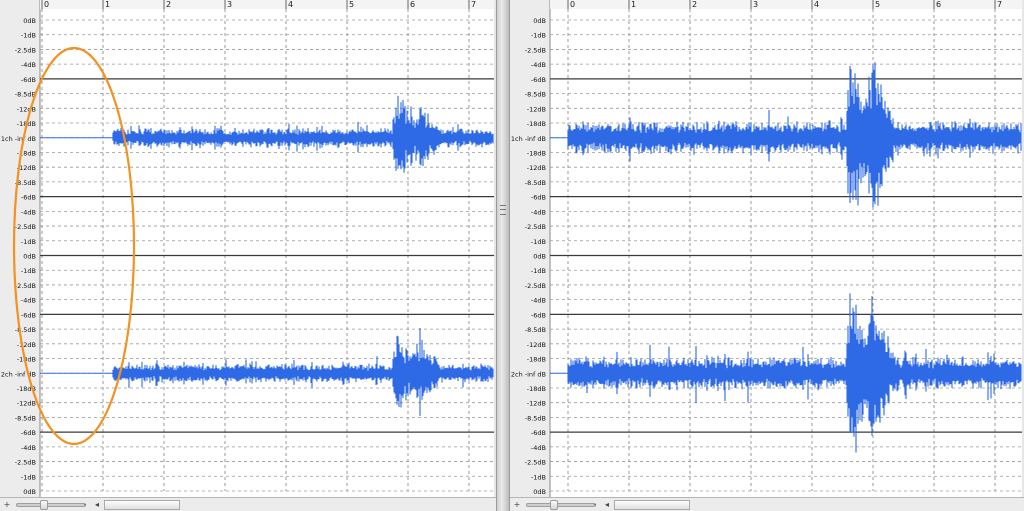 This screenshot has width=1024, height=511. I want to click on left-horizontal-scrollbar: + - ◂, so click(248, 504).